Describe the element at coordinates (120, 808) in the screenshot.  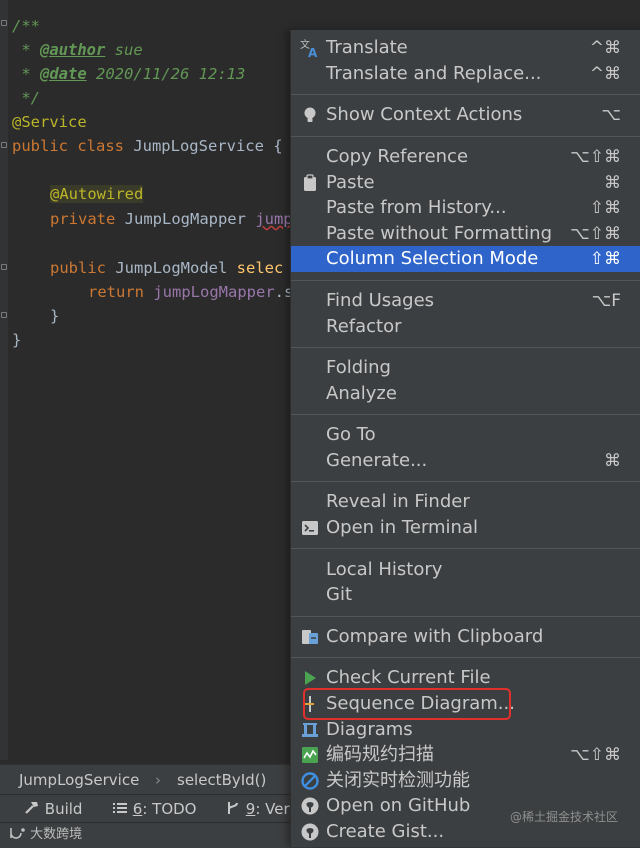
I see `list-icon` at that location.